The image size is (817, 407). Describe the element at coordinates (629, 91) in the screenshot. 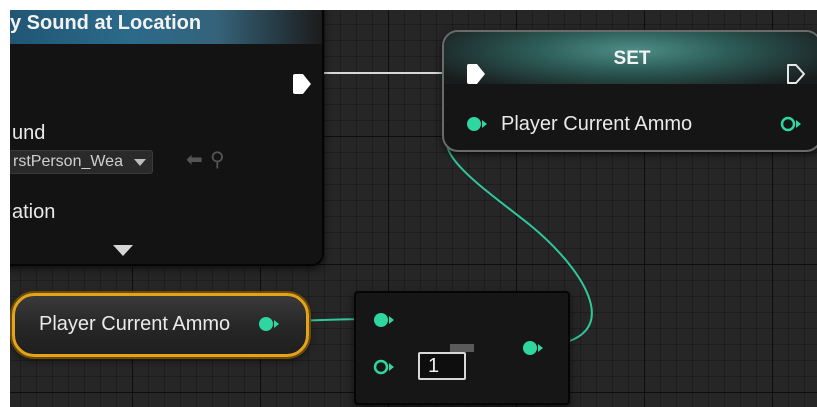

I see `set-variable-node: SET Player Current Ammo` at that location.